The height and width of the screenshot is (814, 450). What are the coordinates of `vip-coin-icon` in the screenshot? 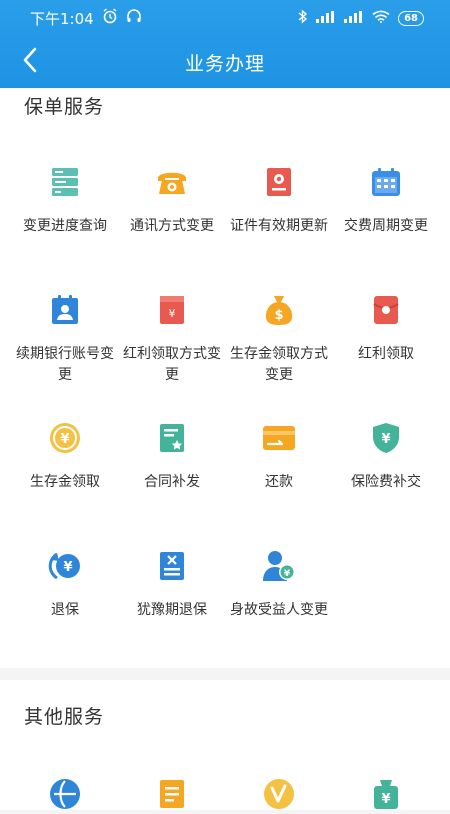 It's located at (279, 794).